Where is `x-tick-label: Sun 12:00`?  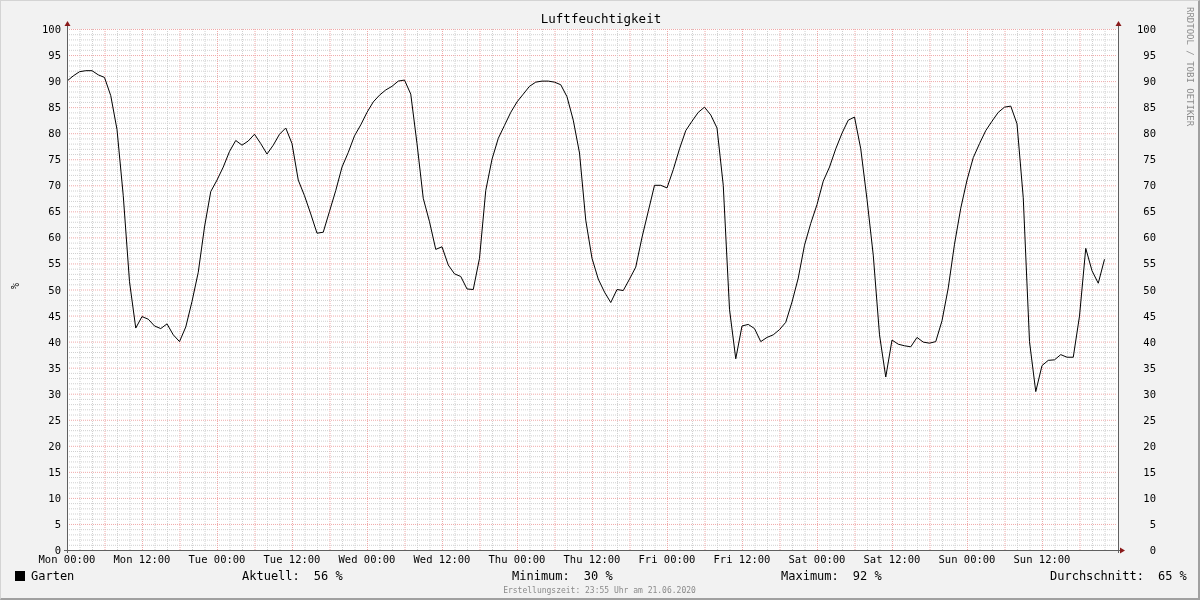
x-tick-label: Sun 12:00 is located at coordinates (1042, 559).